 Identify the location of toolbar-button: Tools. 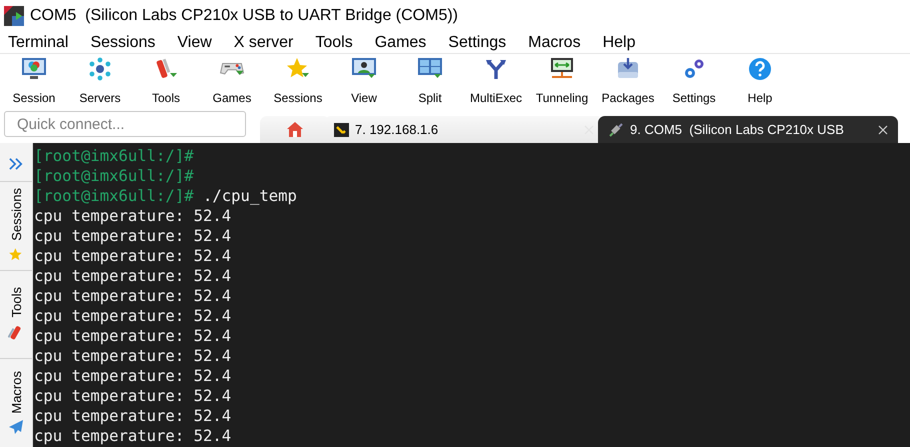
(166, 83).